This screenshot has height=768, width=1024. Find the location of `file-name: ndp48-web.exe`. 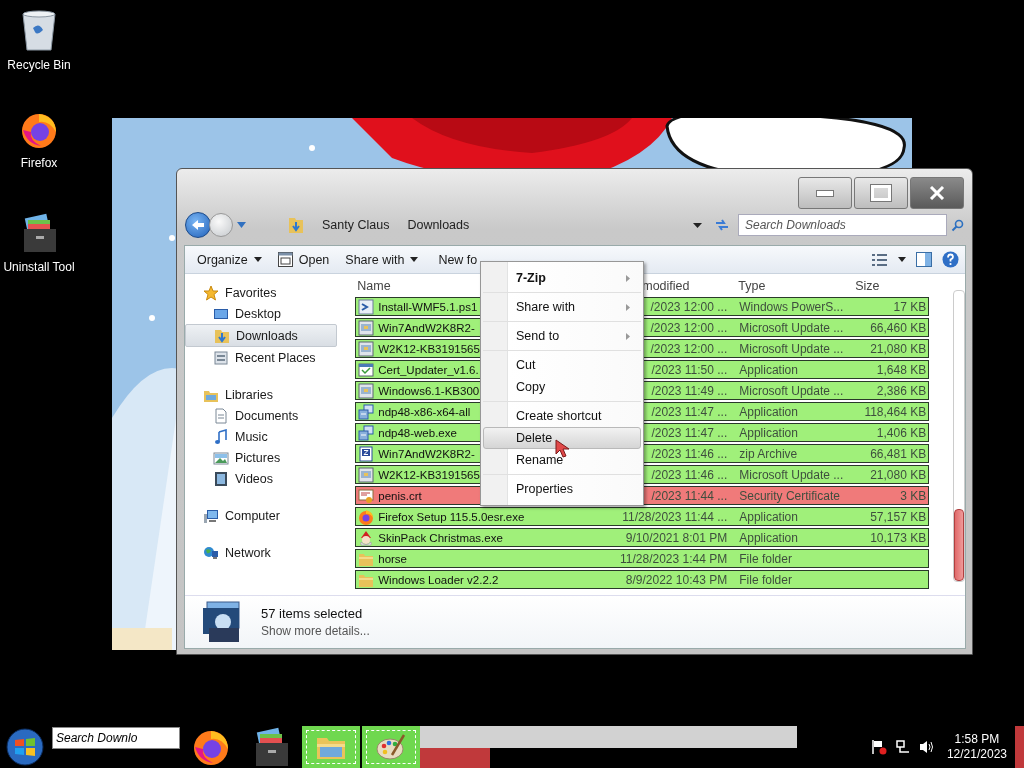

file-name: ndp48-web.exe is located at coordinates (417, 432).